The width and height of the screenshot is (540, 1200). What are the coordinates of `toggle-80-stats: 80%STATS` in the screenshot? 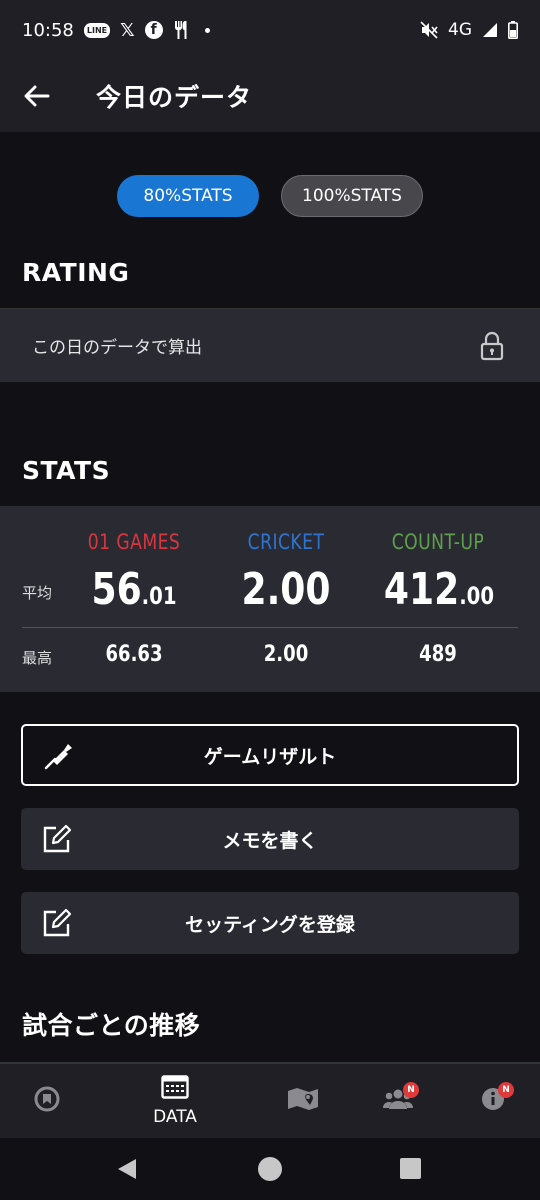 It's located at (188, 196).